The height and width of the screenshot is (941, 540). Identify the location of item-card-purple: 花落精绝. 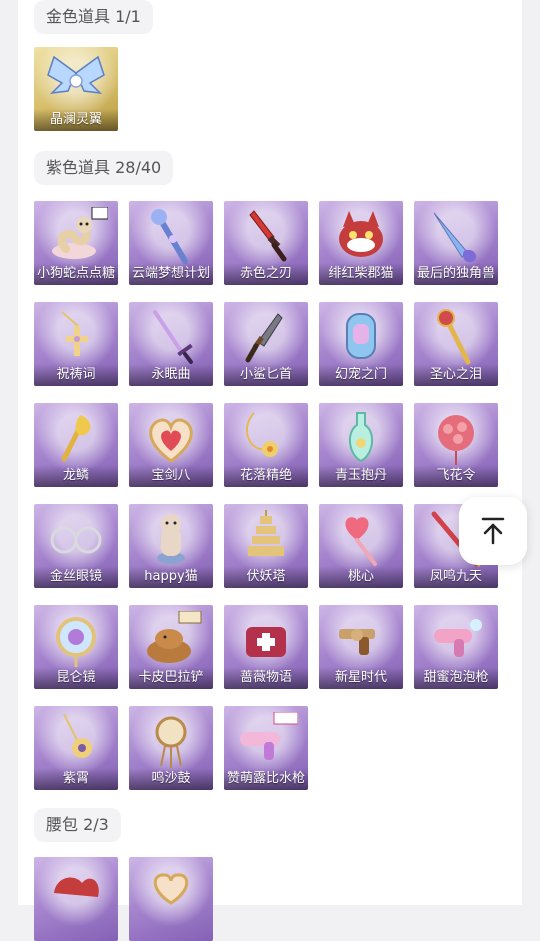
(266, 445).